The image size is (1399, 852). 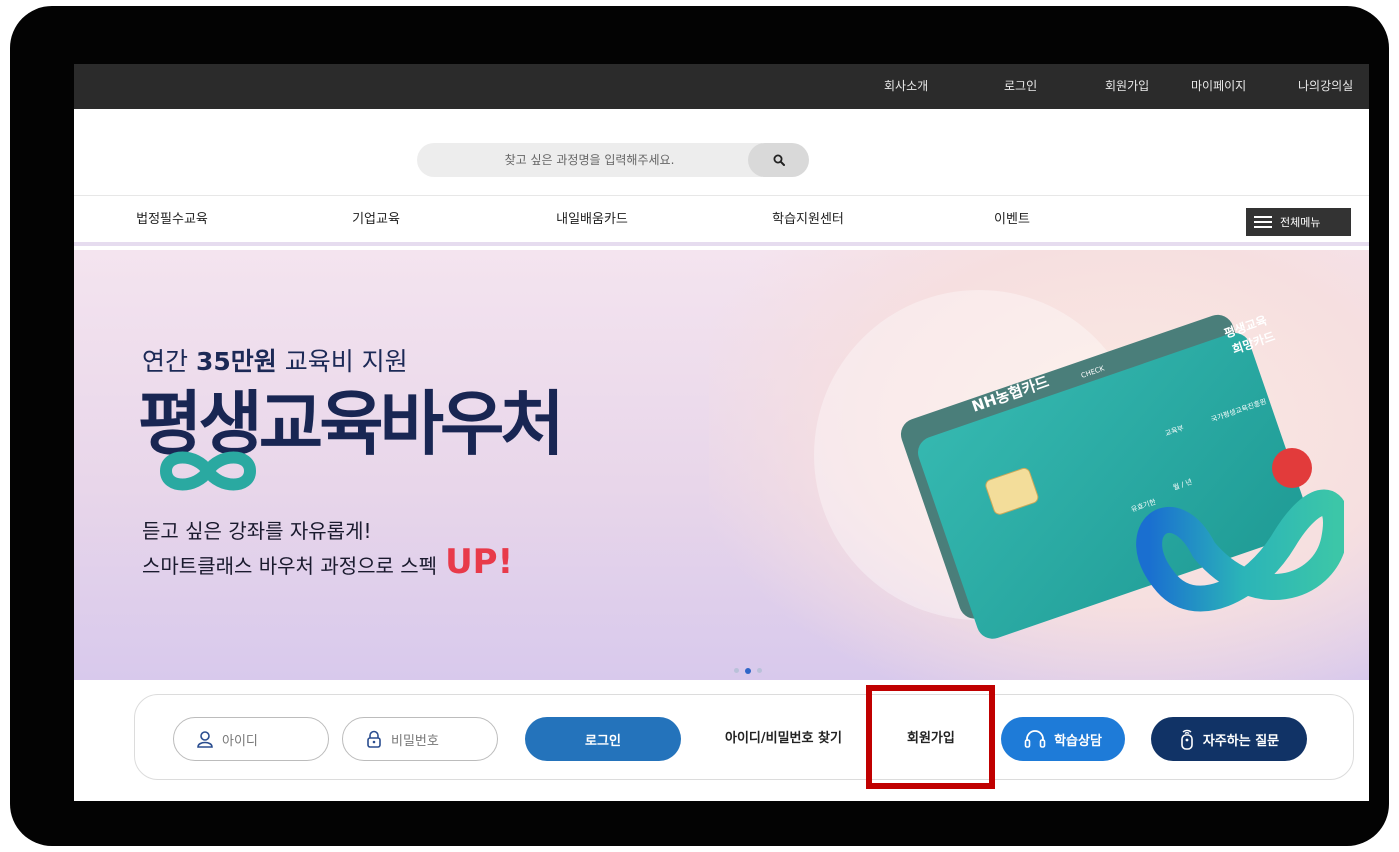 What do you see at coordinates (1012, 220) in the screenshot?
I see `nav-item-event: 이벤트` at bounding box center [1012, 220].